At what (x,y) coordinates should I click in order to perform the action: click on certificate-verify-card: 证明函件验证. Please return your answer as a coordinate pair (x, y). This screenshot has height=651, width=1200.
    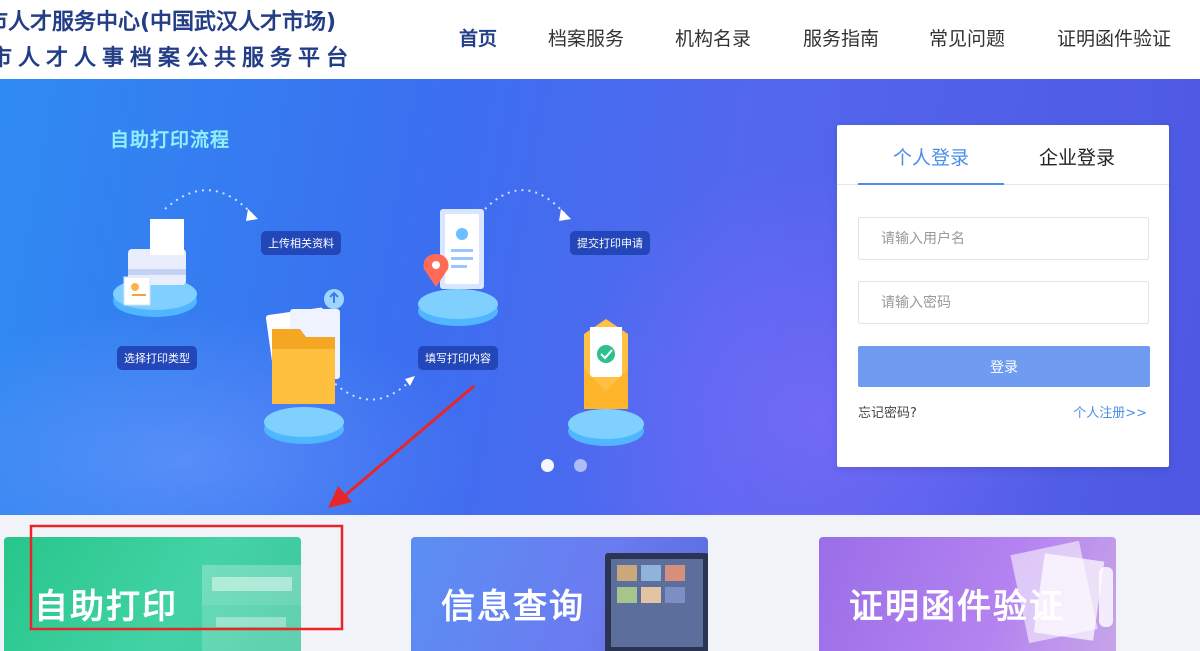
    Looking at the image, I should click on (967, 594).